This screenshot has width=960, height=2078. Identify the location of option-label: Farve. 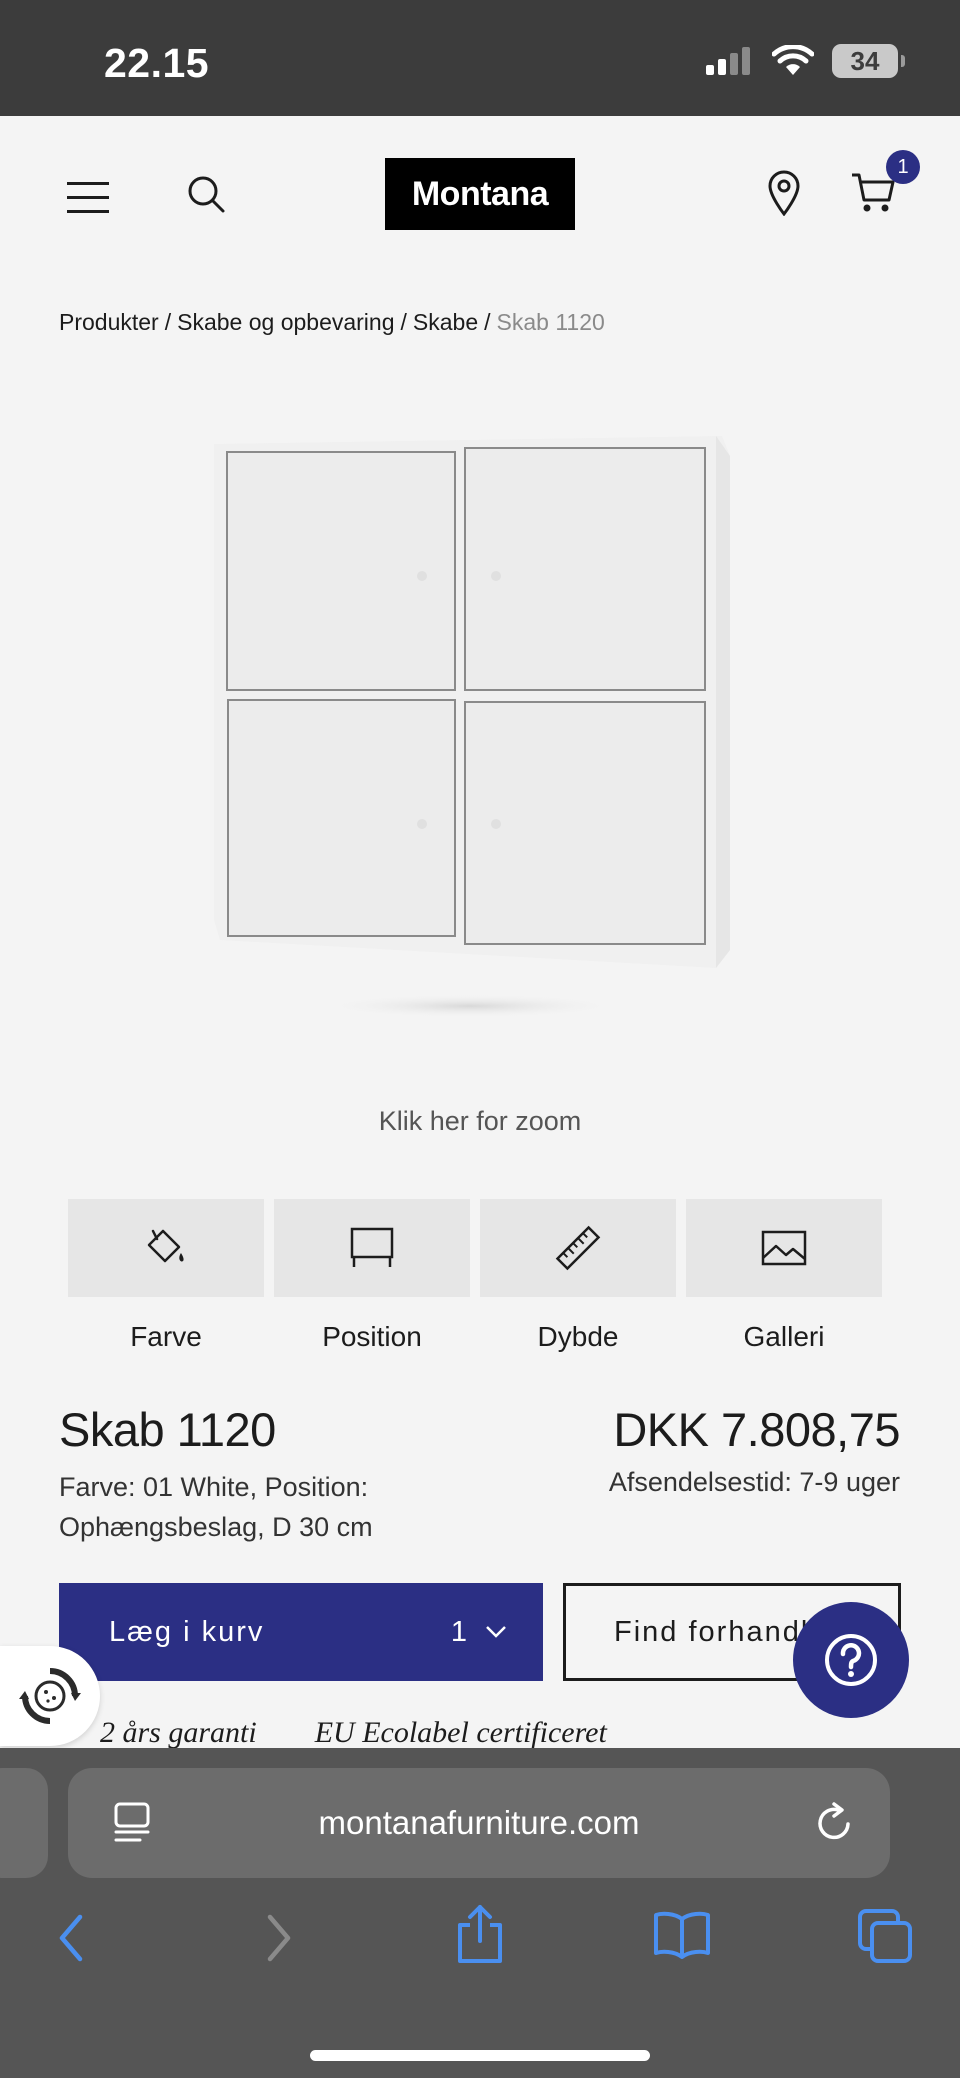
(166, 1336).